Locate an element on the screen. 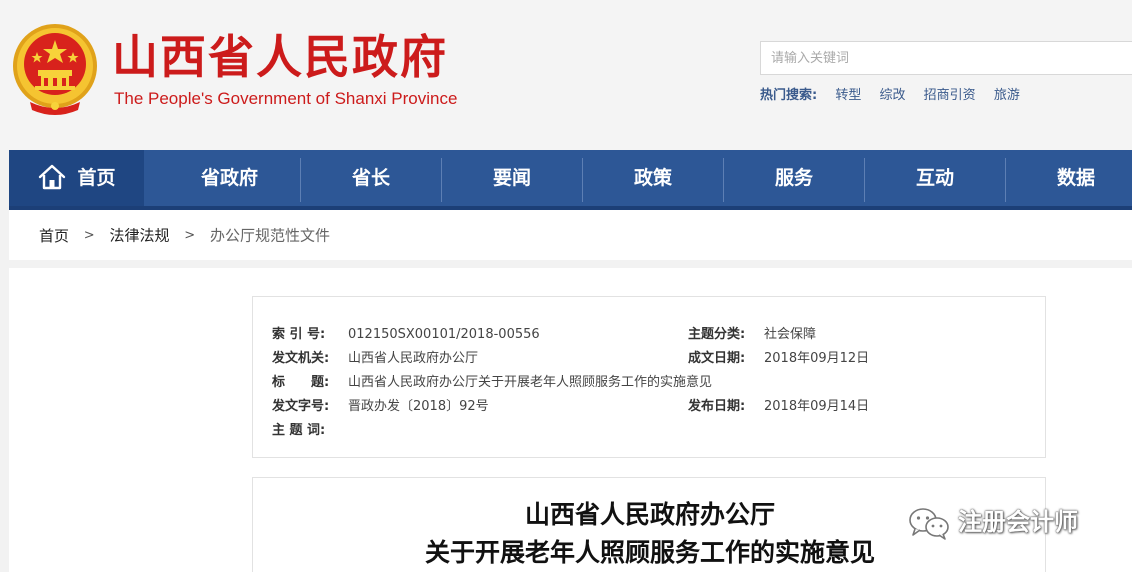 The height and width of the screenshot is (572, 1132). hot-search-item: 招商引资 is located at coordinates (950, 95).